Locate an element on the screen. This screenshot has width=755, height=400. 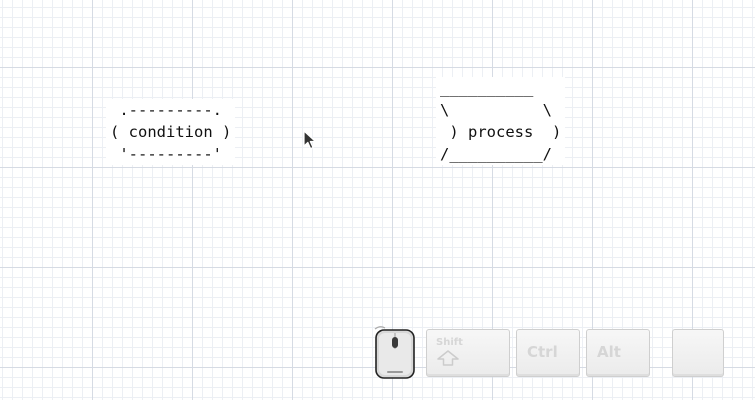
shift-key: Shift is located at coordinates (468, 353).